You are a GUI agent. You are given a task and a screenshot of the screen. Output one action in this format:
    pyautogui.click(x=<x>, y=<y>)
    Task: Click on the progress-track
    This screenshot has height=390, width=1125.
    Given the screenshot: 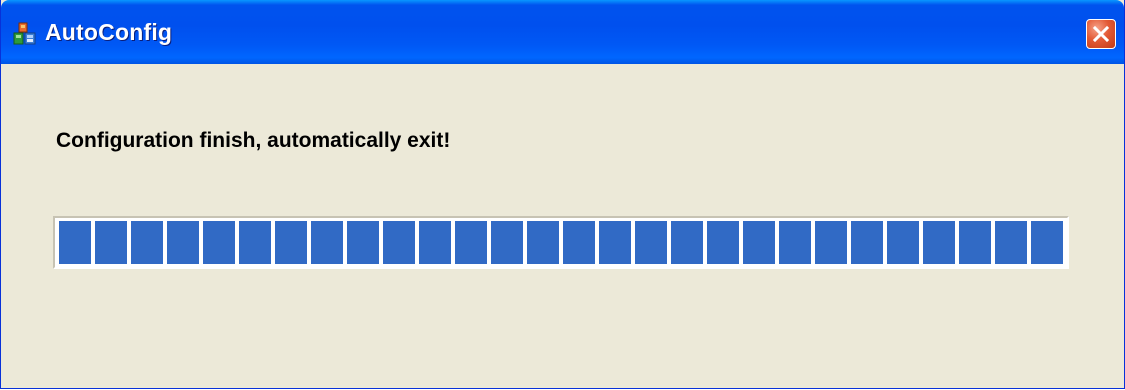 What is the action you would take?
    pyautogui.click(x=561, y=242)
    